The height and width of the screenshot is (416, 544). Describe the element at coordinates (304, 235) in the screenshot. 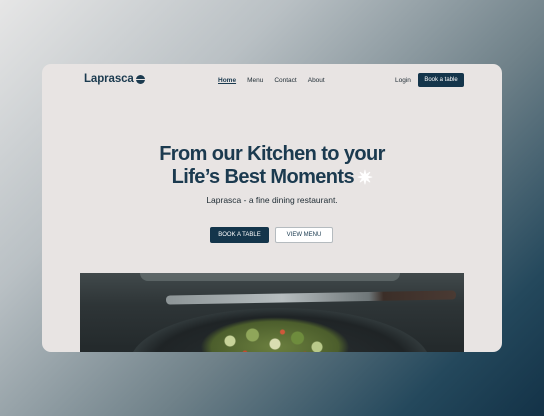

I see `view-menu-button: VIEW MENU` at that location.